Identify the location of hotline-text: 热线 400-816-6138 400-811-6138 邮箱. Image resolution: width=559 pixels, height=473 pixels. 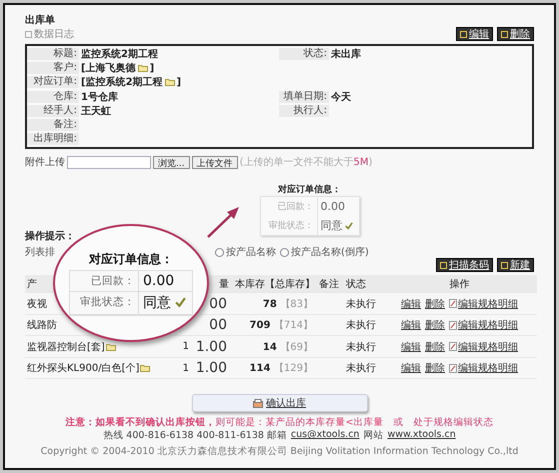
(195, 435).